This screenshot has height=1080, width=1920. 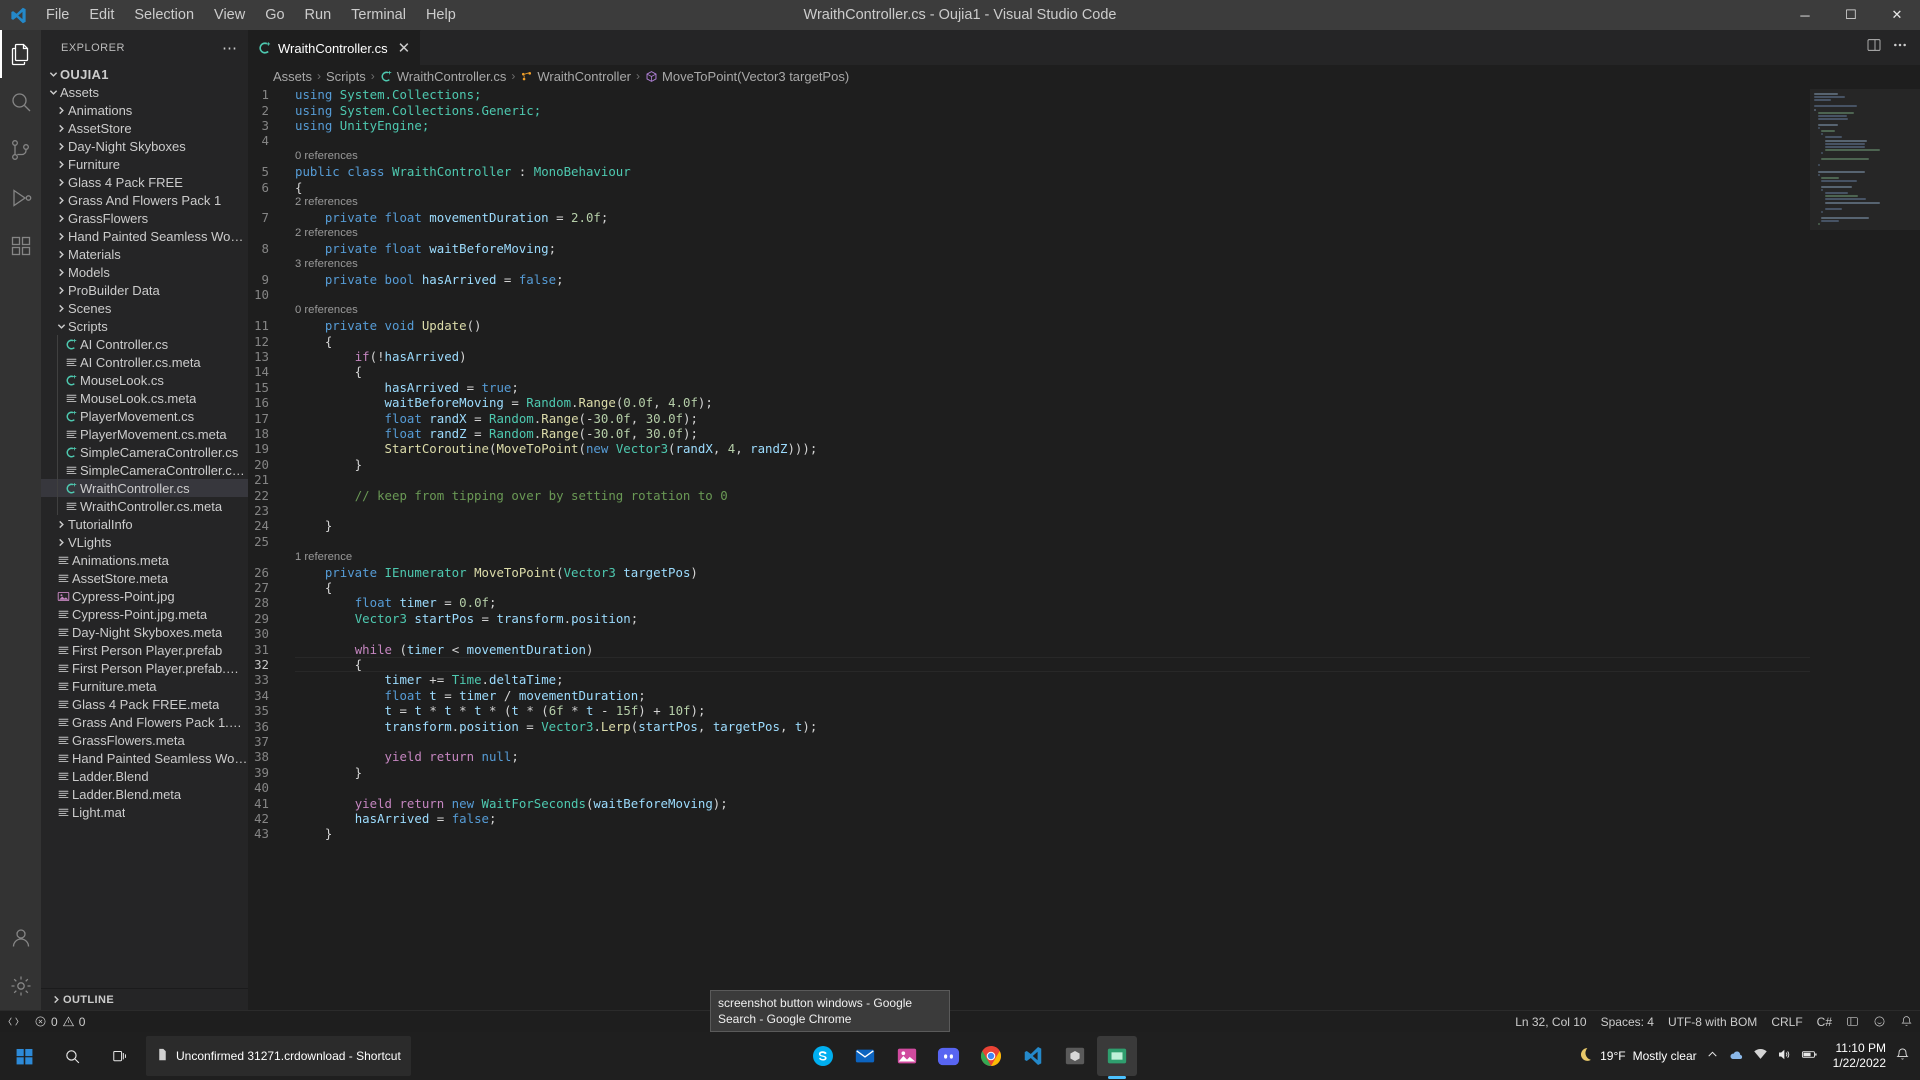 What do you see at coordinates (1874, 47) in the screenshot?
I see `split-editor-icon` at bounding box center [1874, 47].